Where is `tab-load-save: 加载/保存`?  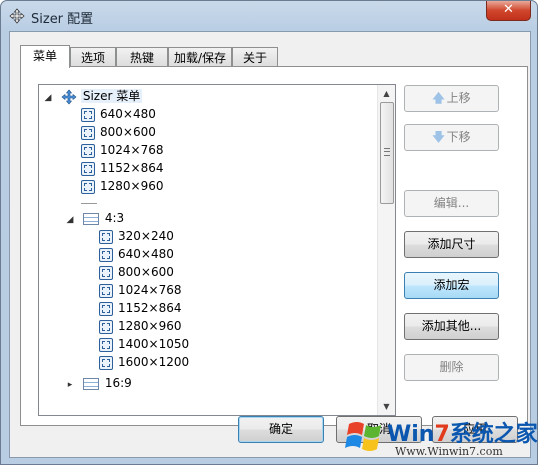
tab-load-save: 加载/保存 is located at coordinates (200, 57).